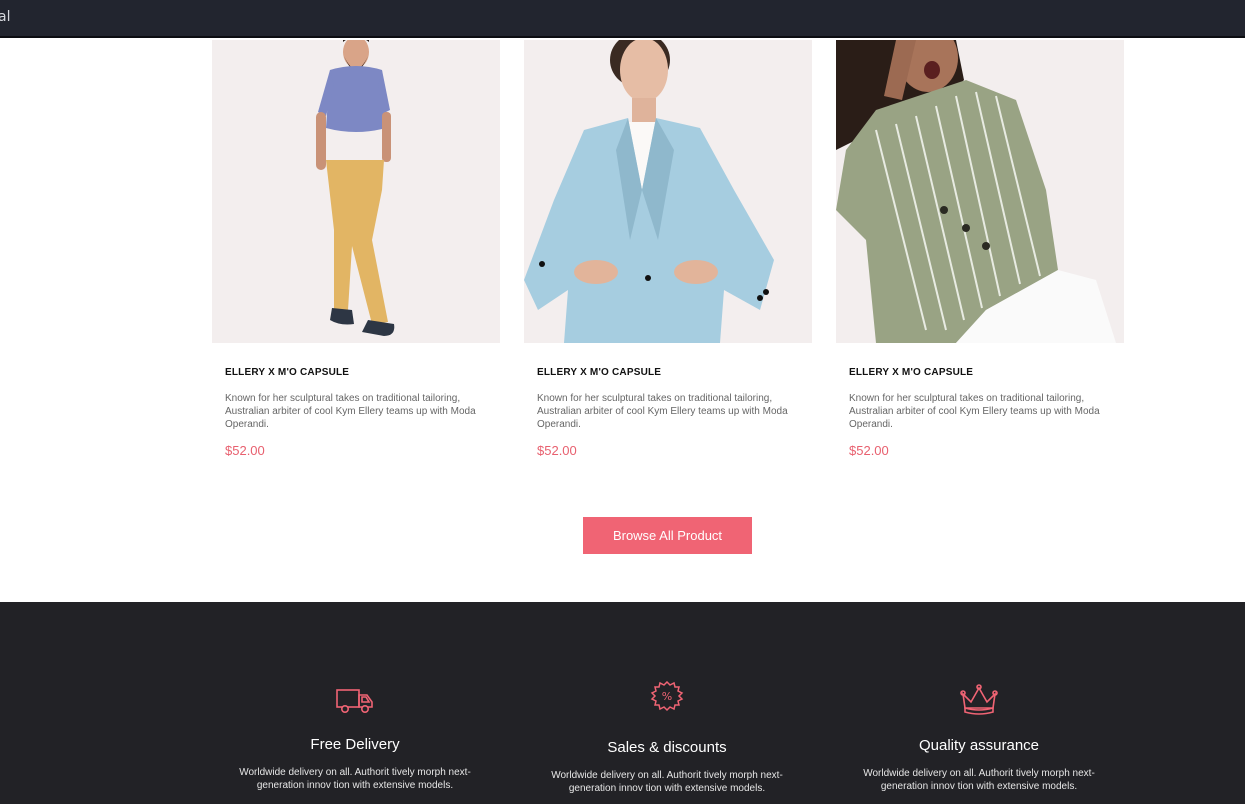 The width and height of the screenshot is (1245, 804). What do you see at coordinates (355, 700) in the screenshot?
I see `truck-icon` at bounding box center [355, 700].